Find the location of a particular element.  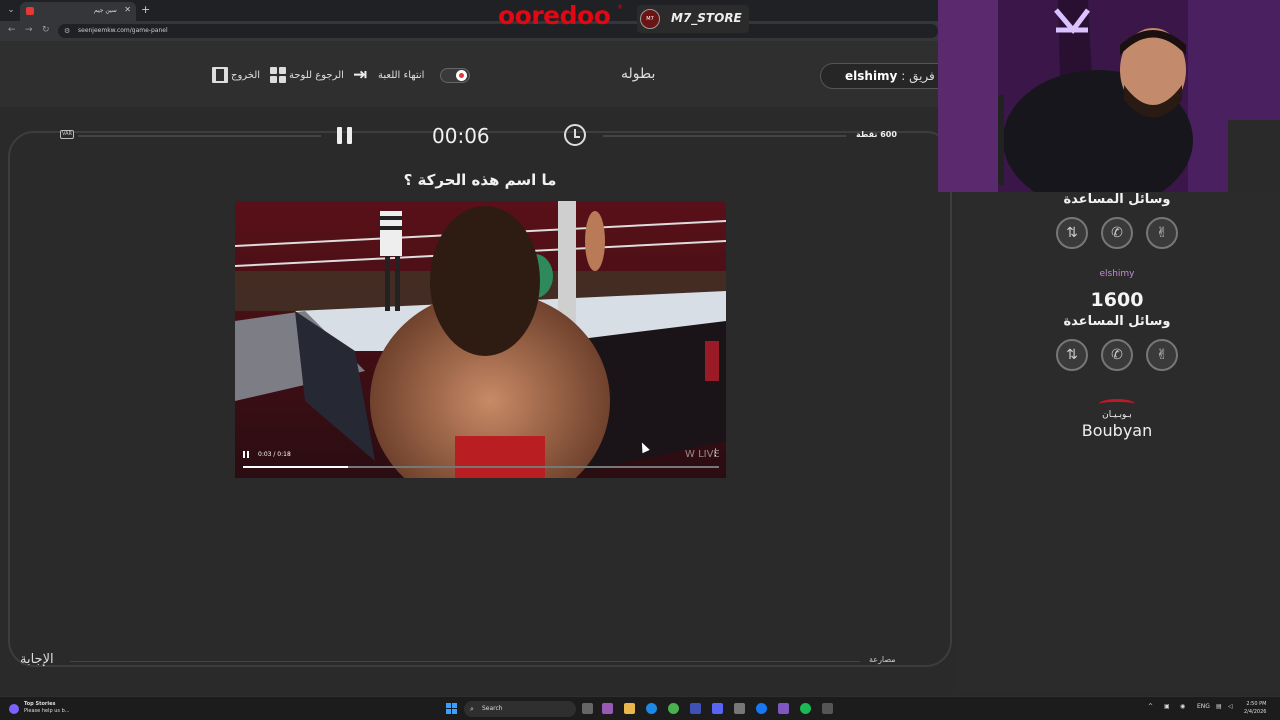

timer-line-left is located at coordinates (199, 136).